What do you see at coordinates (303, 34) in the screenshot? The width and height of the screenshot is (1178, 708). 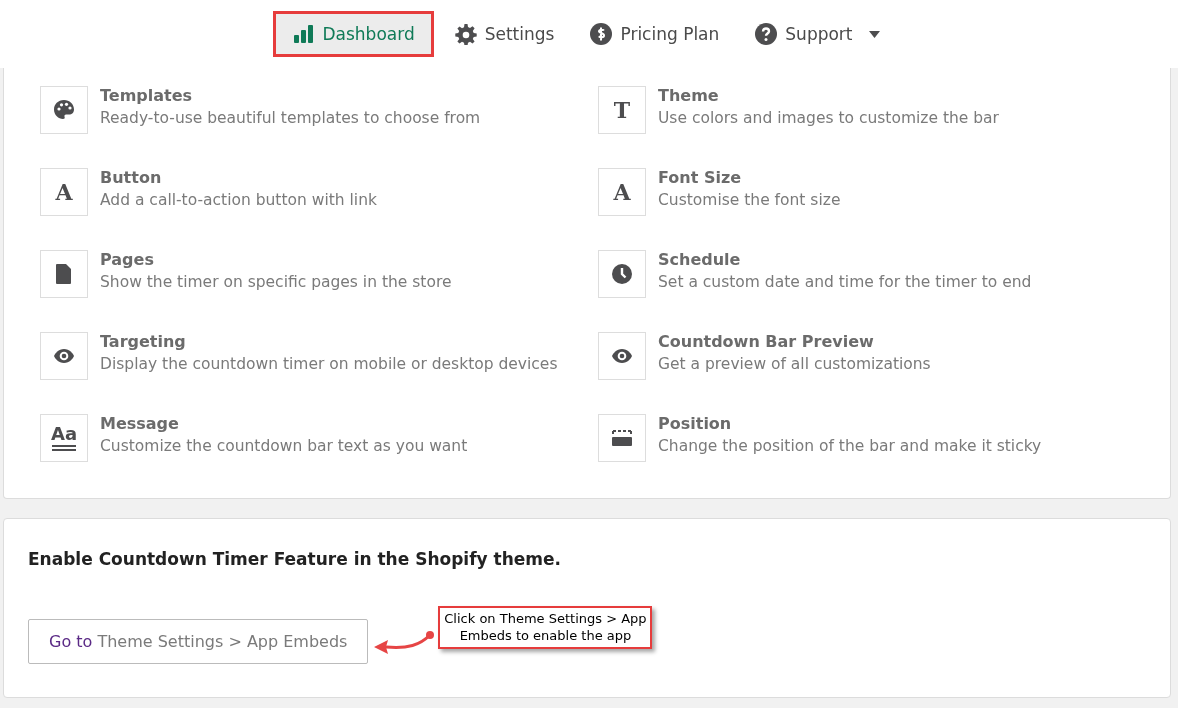 I see `bar-chart-icon` at bounding box center [303, 34].